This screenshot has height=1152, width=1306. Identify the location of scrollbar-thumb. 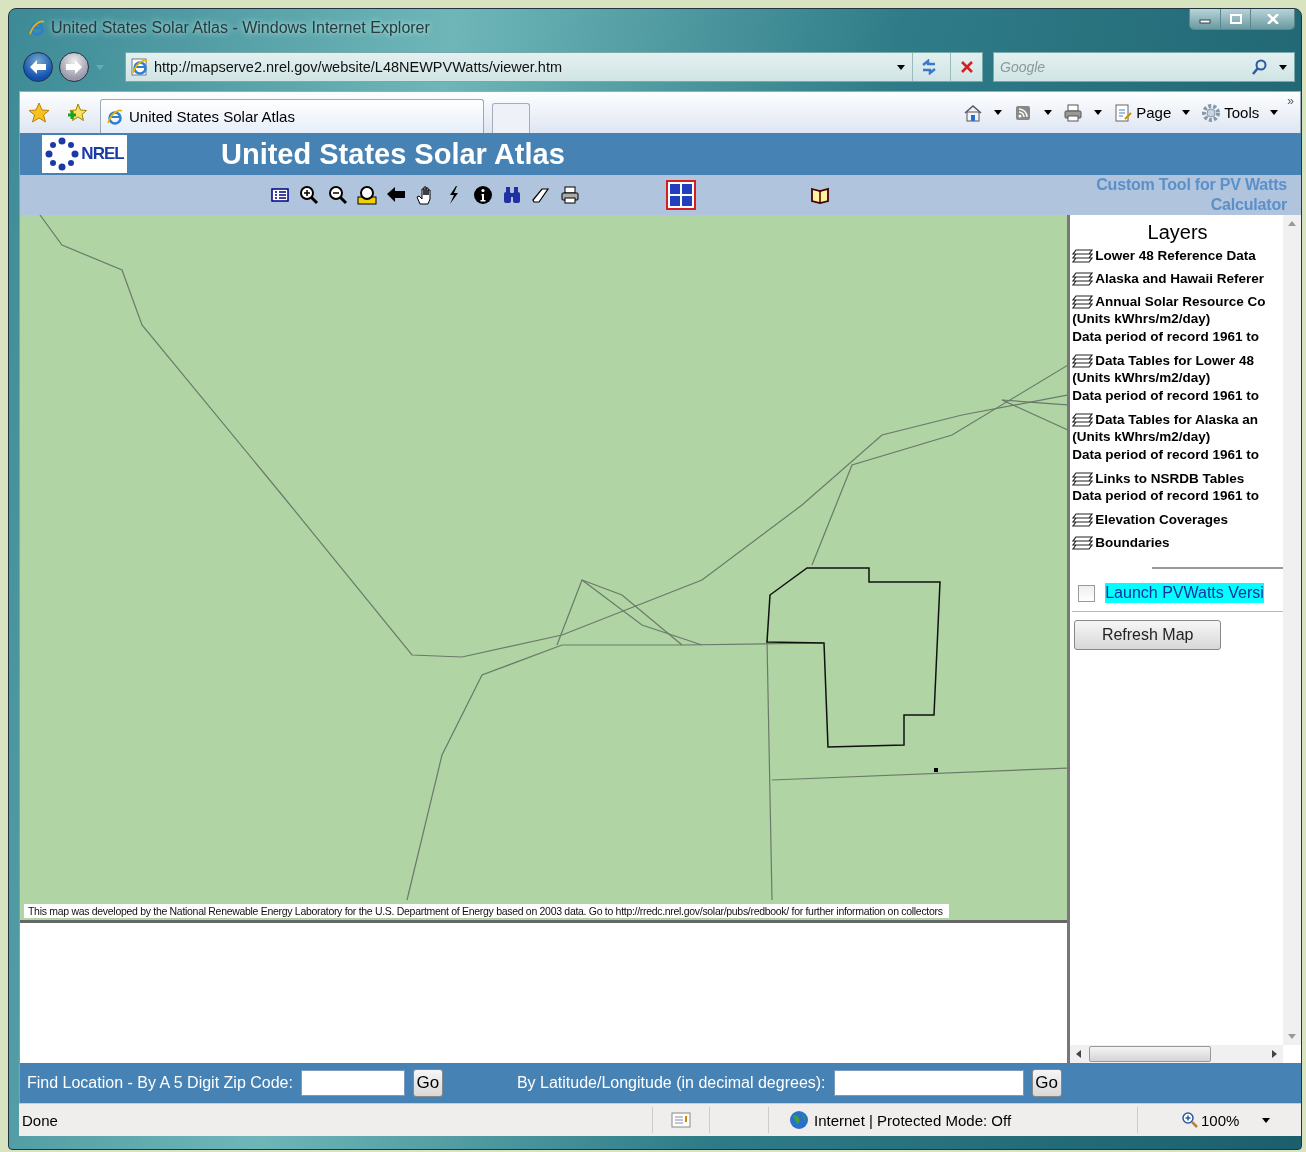
(1150, 1054).